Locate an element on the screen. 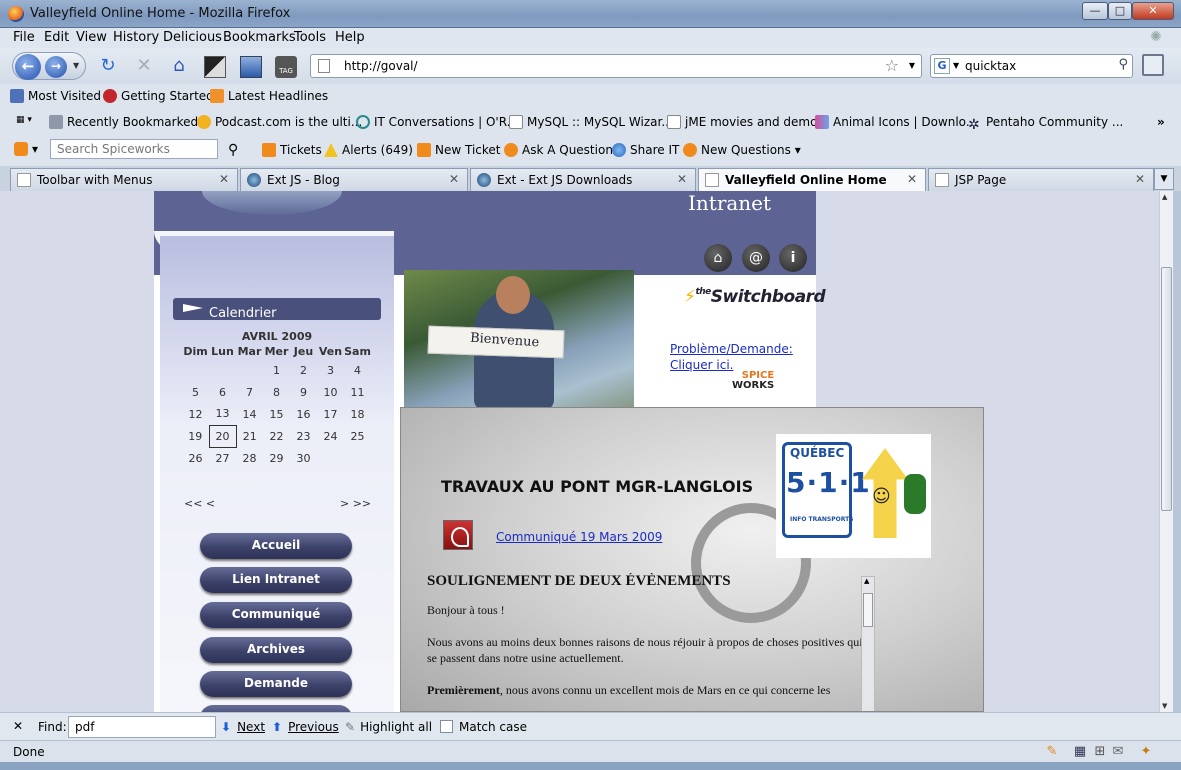  sw-tickets: Tickets is located at coordinates (292, 150).